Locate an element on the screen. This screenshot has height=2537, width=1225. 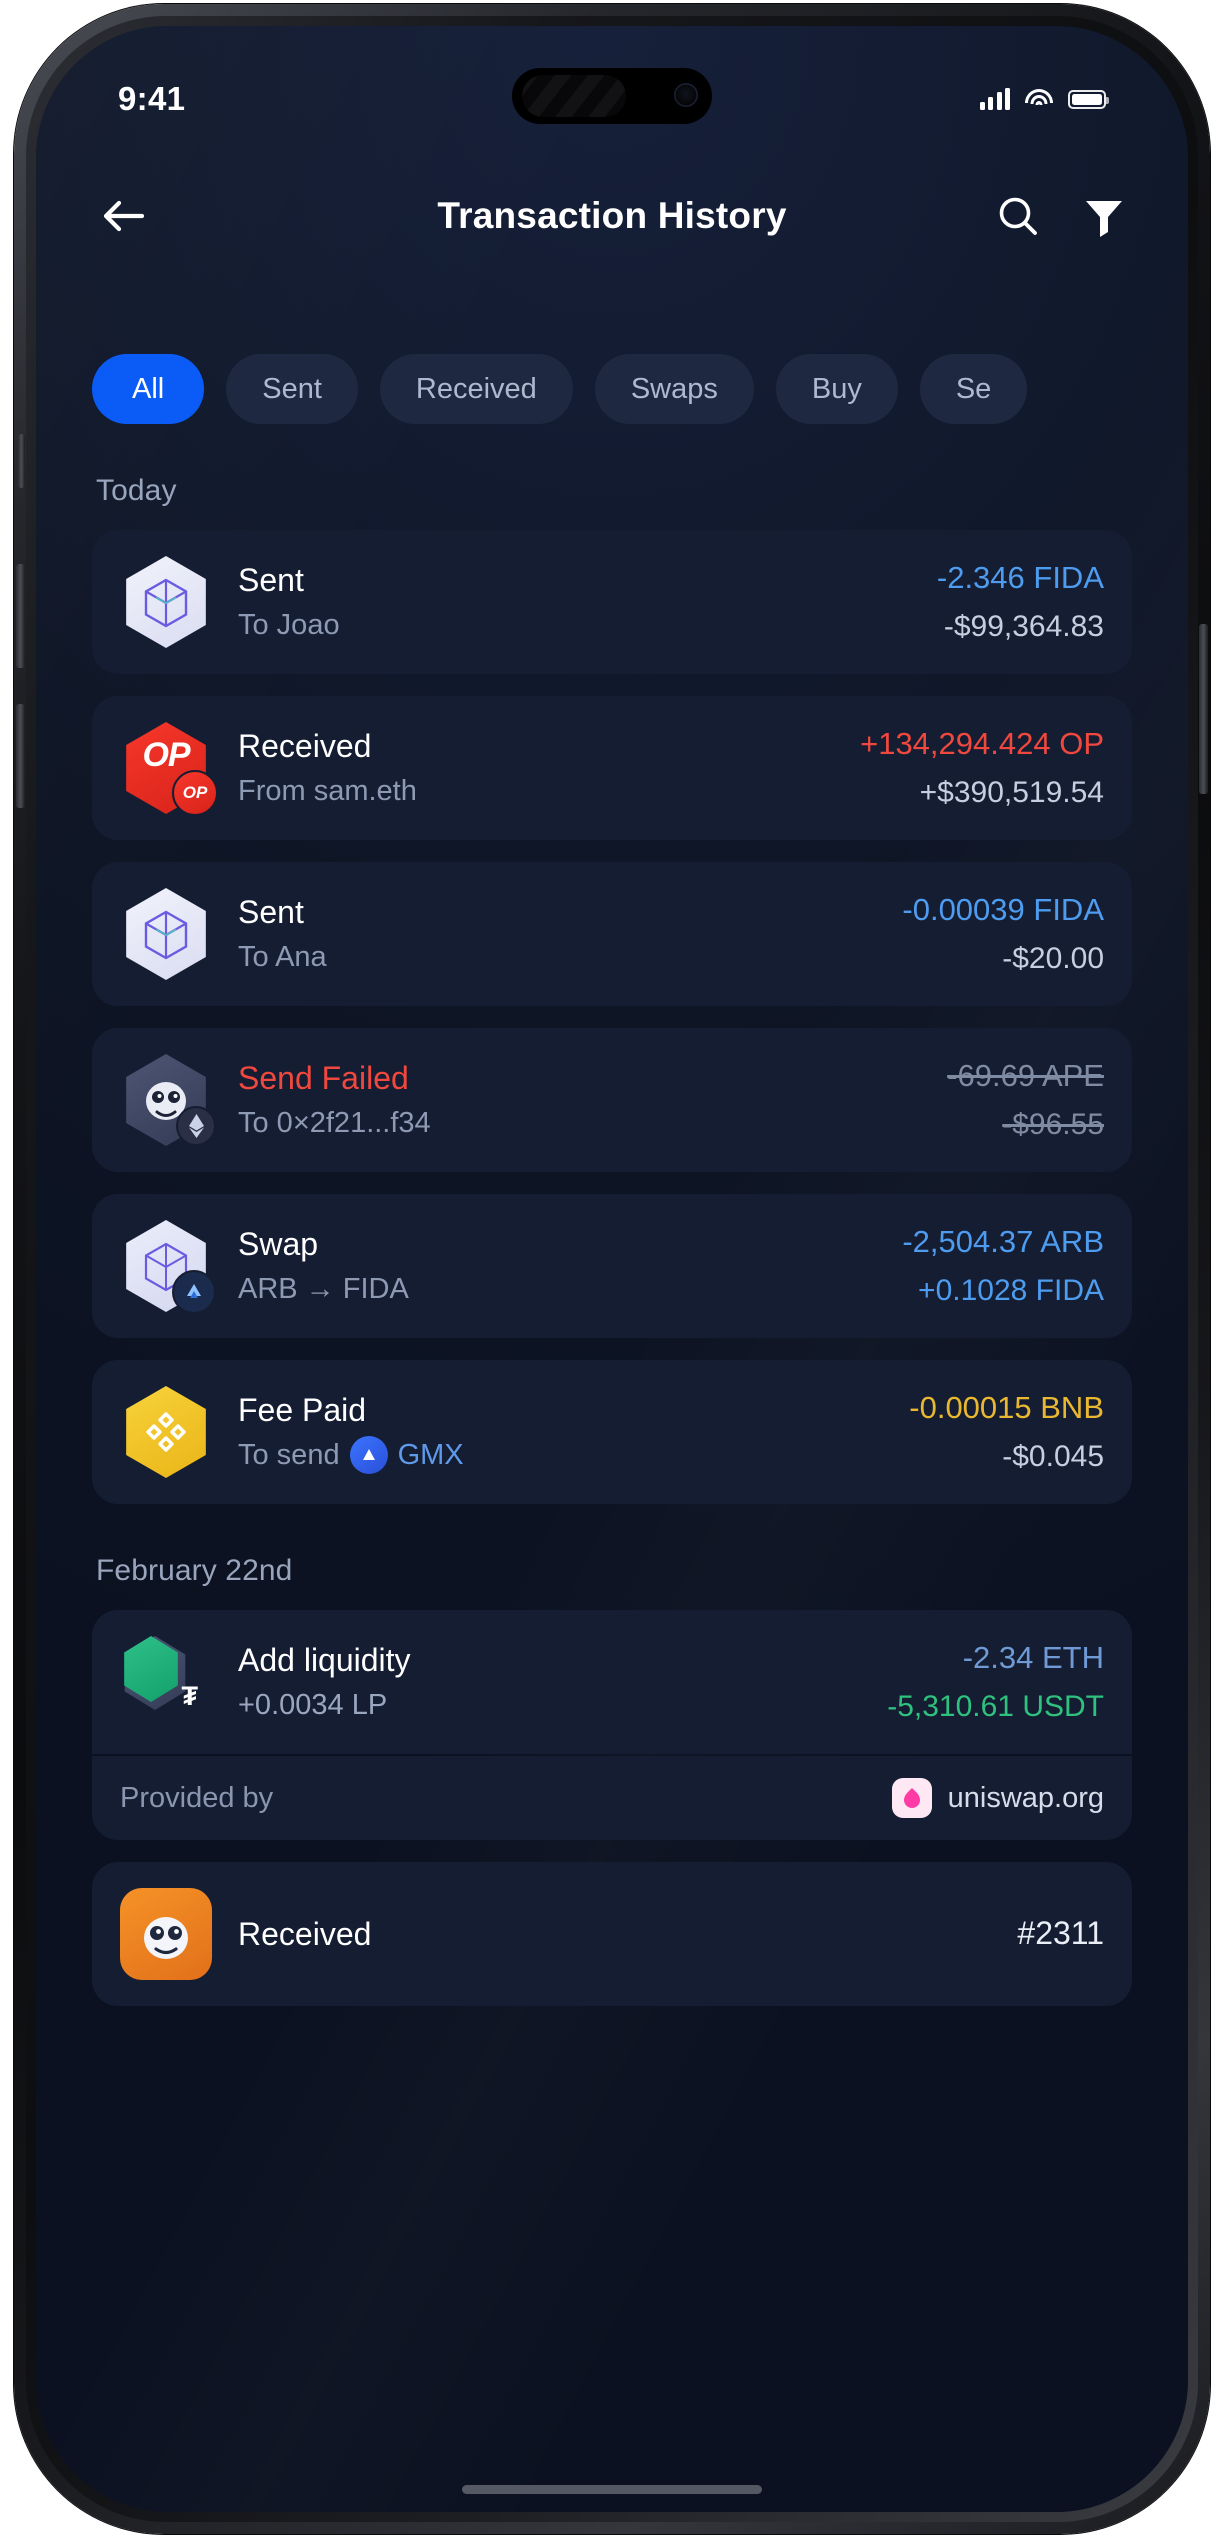
volume-up-button is located at coordinates (20, 616).